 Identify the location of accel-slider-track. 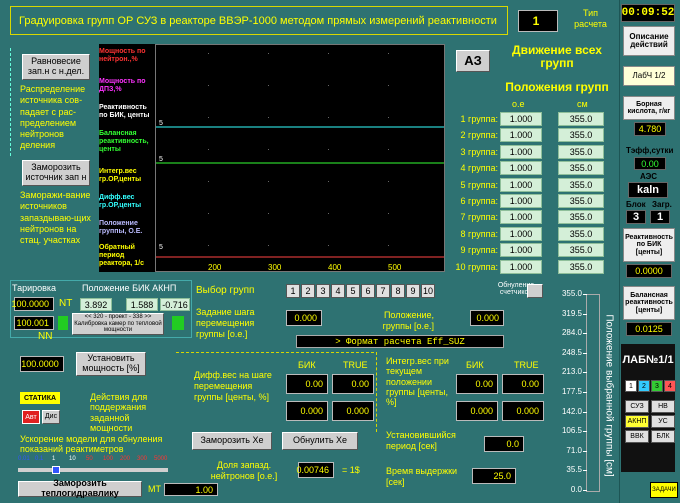
(93, 470).